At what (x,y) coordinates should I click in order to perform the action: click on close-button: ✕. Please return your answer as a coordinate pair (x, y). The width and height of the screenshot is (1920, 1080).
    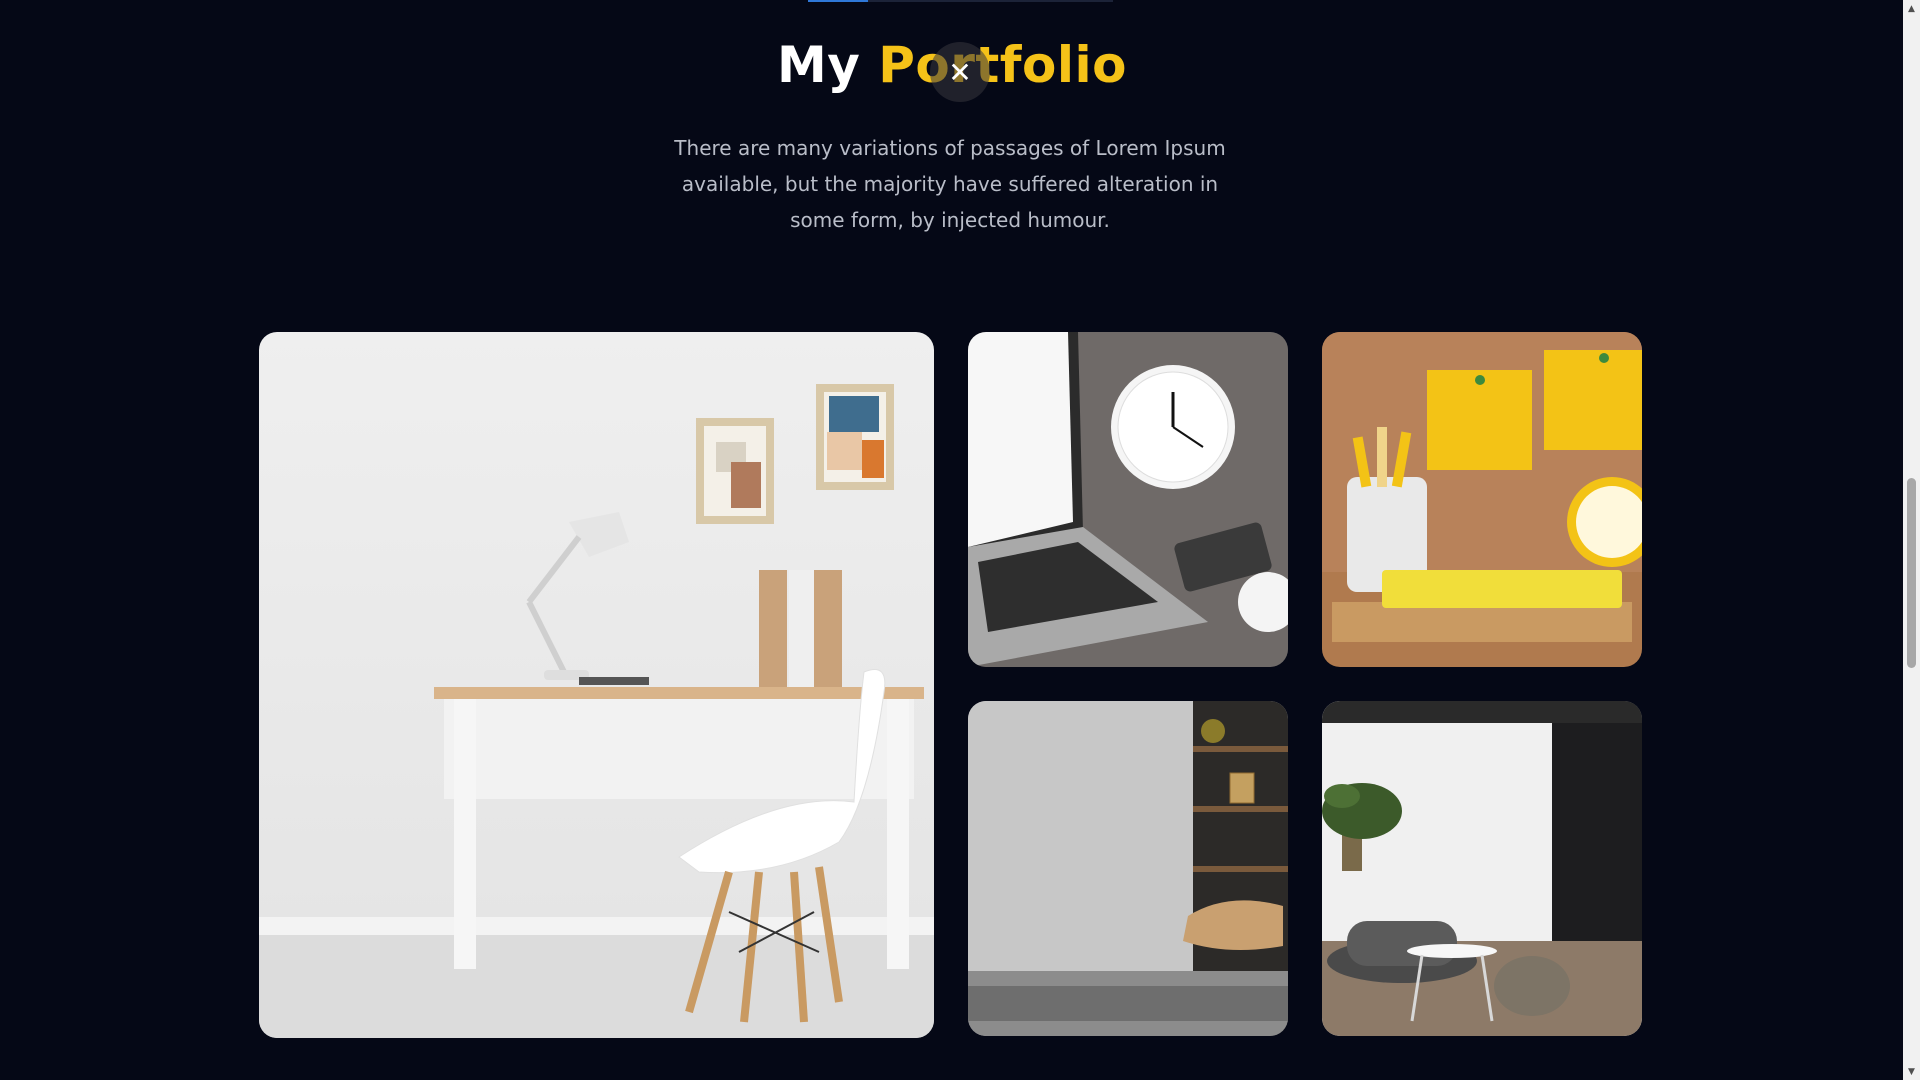
    Looking at the image, I should click on (960, 72).